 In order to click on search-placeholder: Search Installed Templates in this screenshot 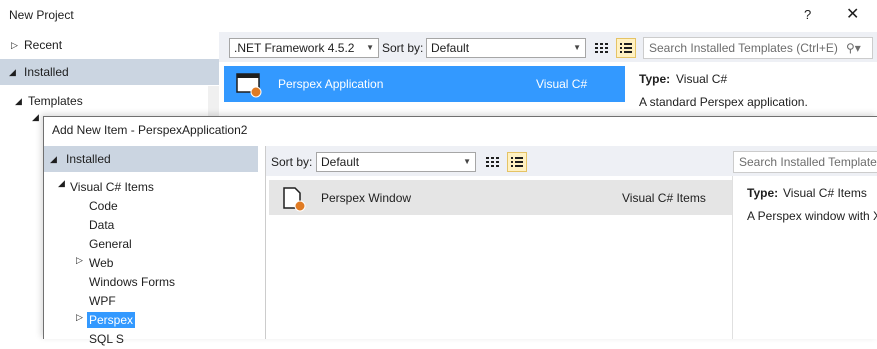, I will do `click(808, 162)`.